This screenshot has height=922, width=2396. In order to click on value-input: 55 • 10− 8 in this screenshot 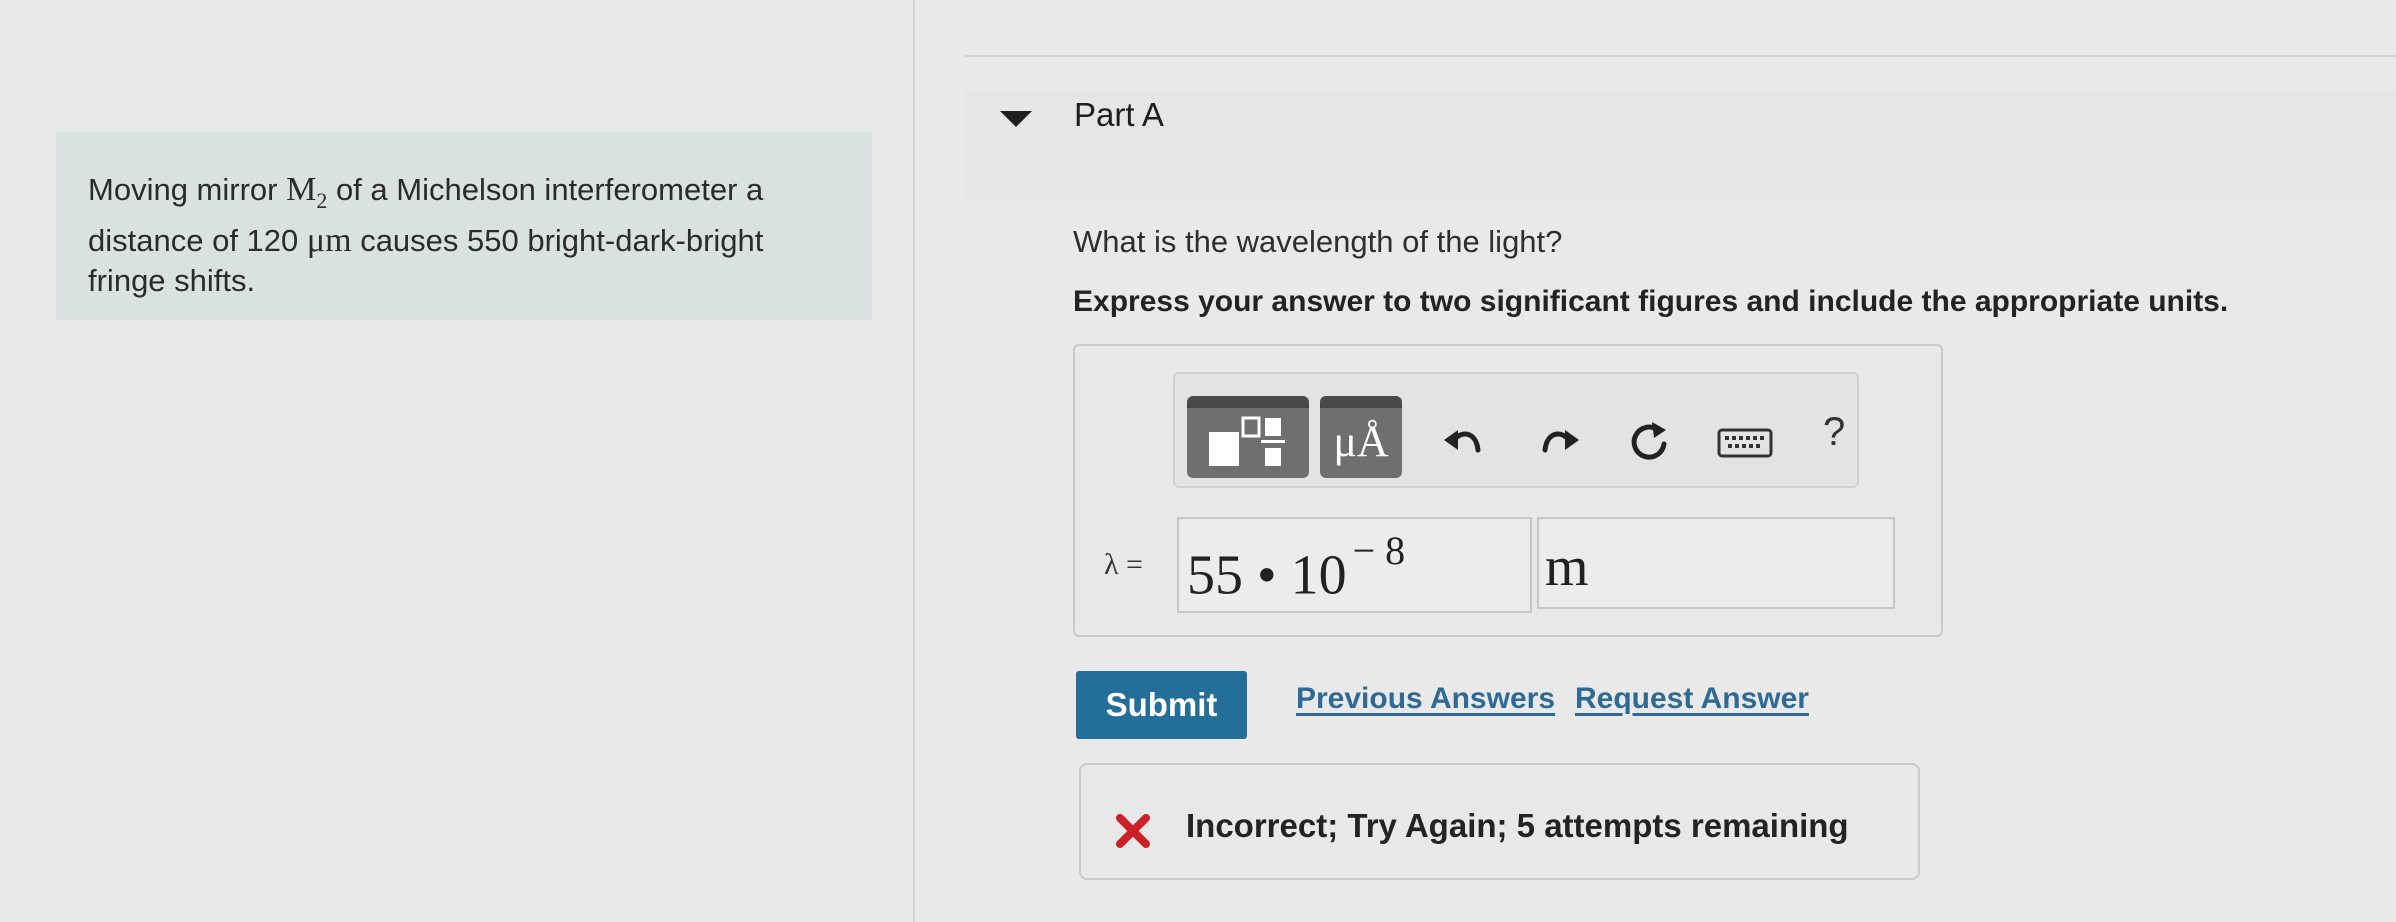, I will do `click(1354, 565)`.